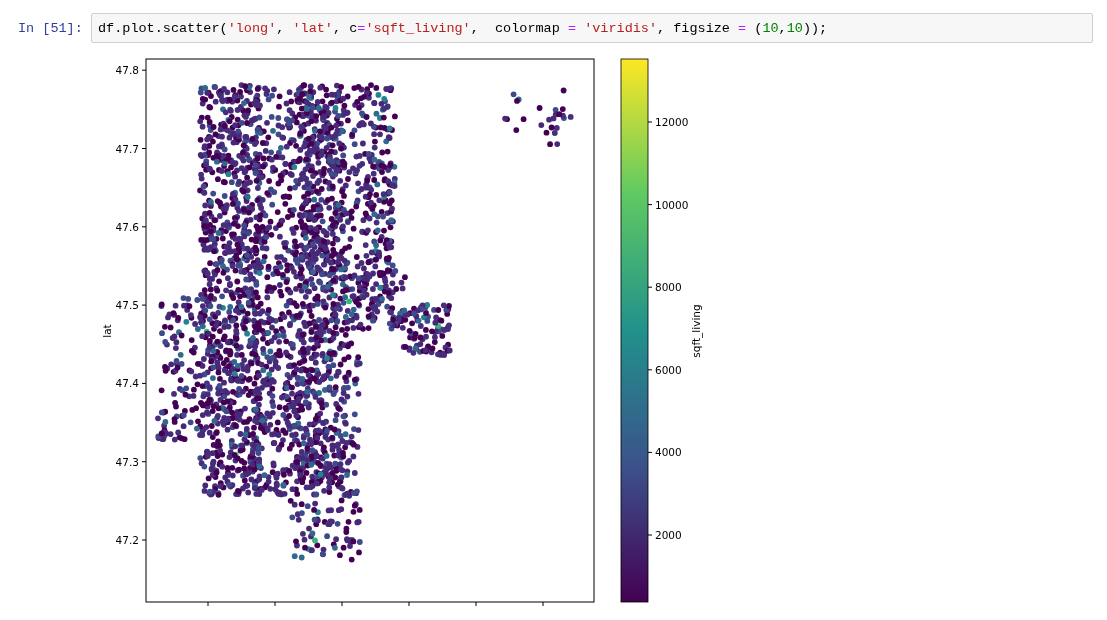  Describe the element at coordinates (127, 148) in the screenshot. I see `y-tick-label: 47.7` at that location.